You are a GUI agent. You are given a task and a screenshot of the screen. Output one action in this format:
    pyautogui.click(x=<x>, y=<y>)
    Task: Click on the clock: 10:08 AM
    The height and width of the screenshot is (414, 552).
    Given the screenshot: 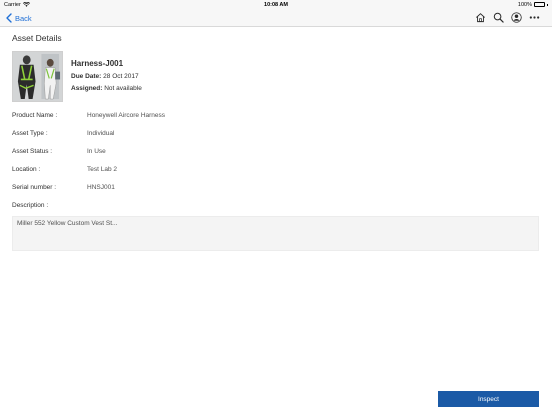 What is the action you would take?
    pyautogui.click(x=276, y=4)
    